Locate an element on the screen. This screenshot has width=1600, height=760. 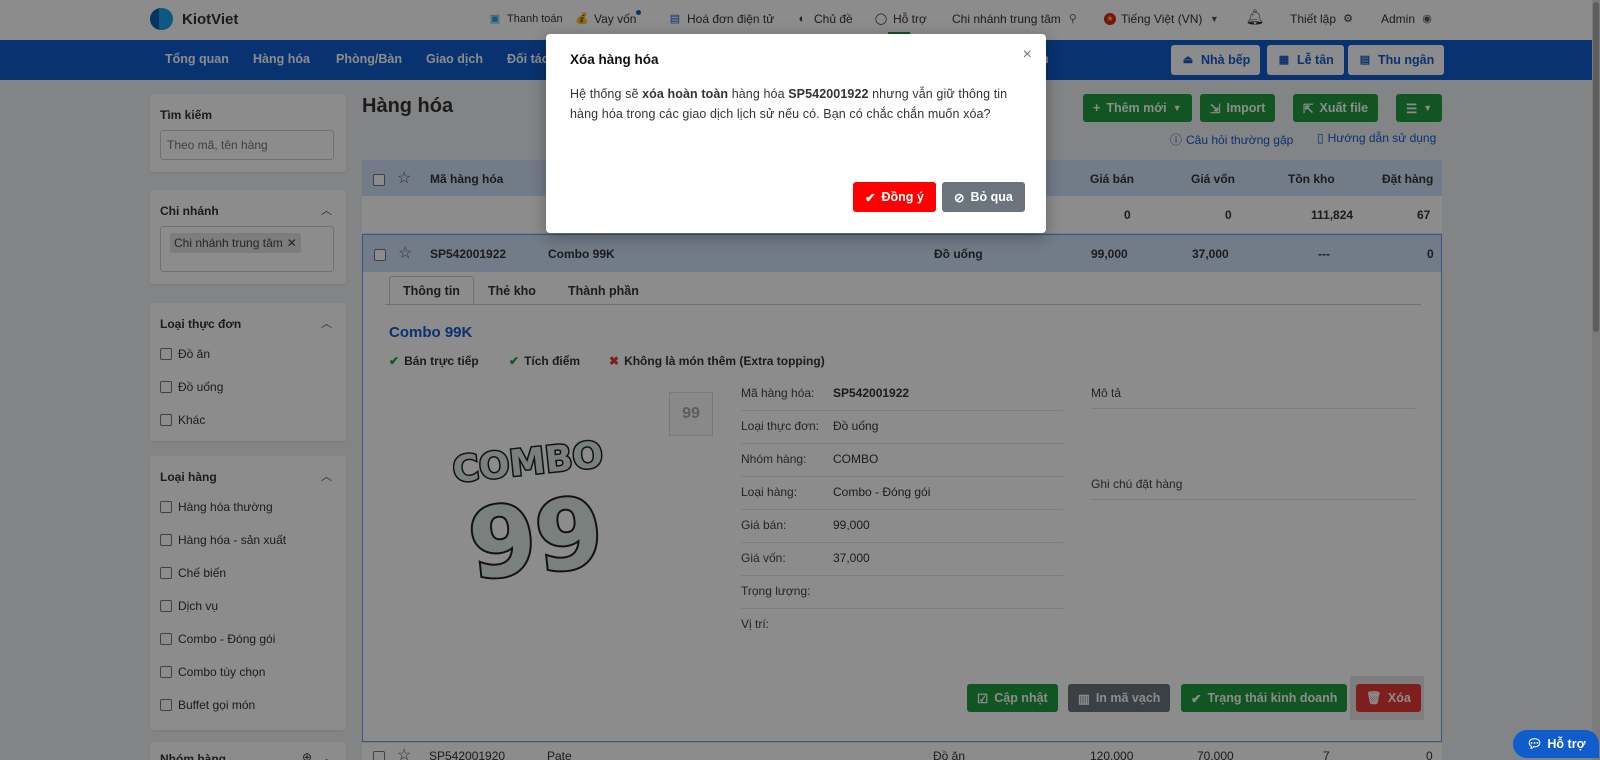
message-bold: xóa hoàn toàn is located at coordinates (685, 94).